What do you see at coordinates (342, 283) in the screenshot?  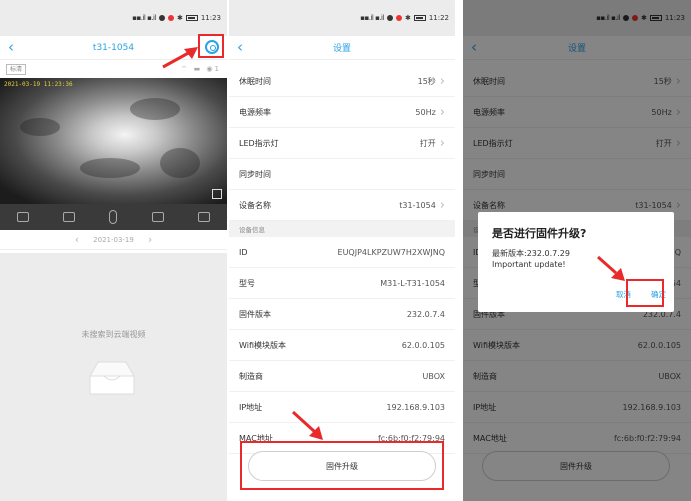 I see `info-row-model: 型号 M31-L-T31-1054` at bounding box center [342, 283].